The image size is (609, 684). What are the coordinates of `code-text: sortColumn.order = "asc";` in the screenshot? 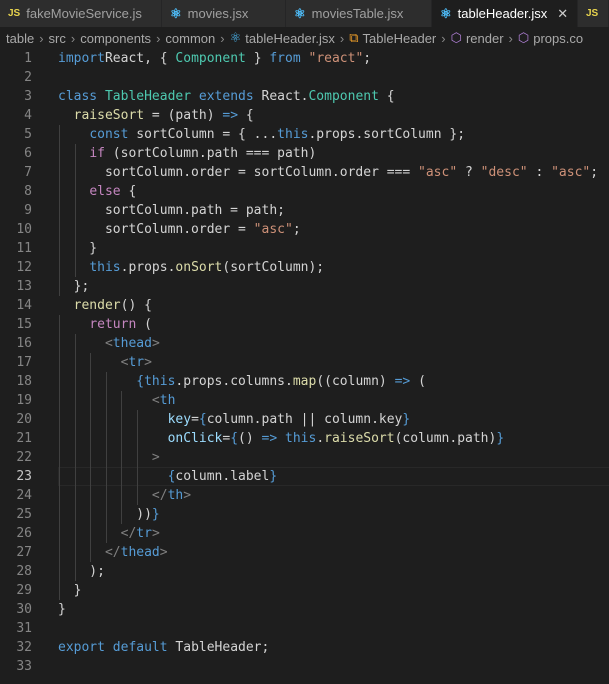 It's located at (179, 229).